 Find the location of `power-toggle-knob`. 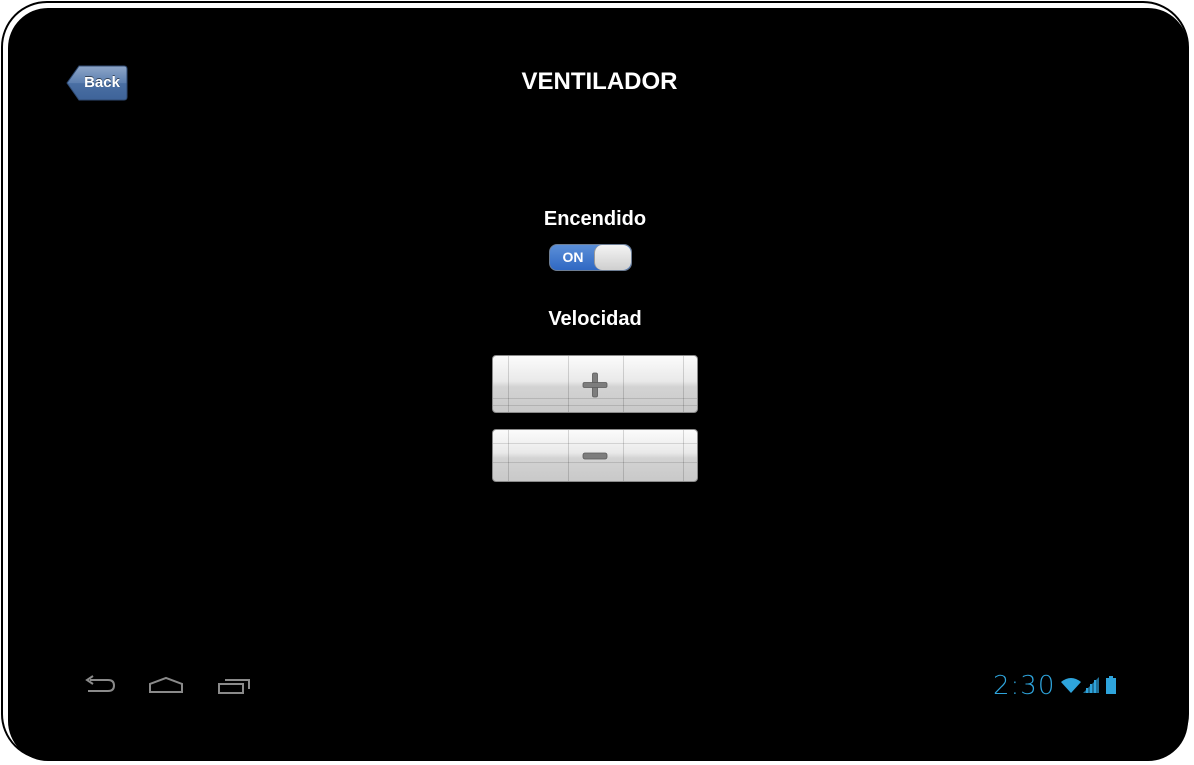

power-toggle-knob is located at coordinates (612, 257).